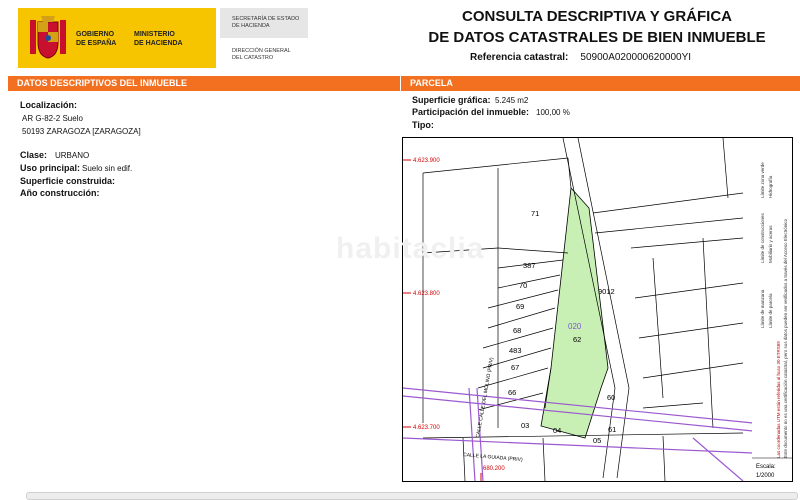  What do you see at coordinates (426, 161) in the screenshot?
I see `coord-label-1: 4.623.900` at bounding box center [426, 161].